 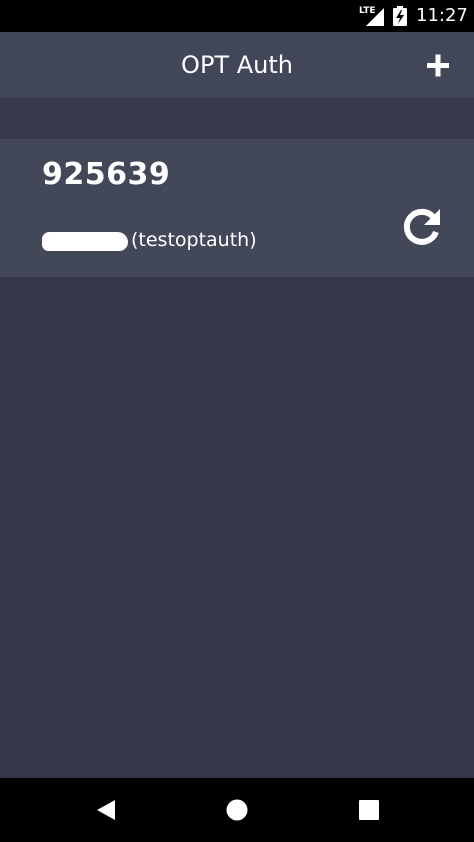 I want to click on redacted-issuer, so click(x=85, y=241).